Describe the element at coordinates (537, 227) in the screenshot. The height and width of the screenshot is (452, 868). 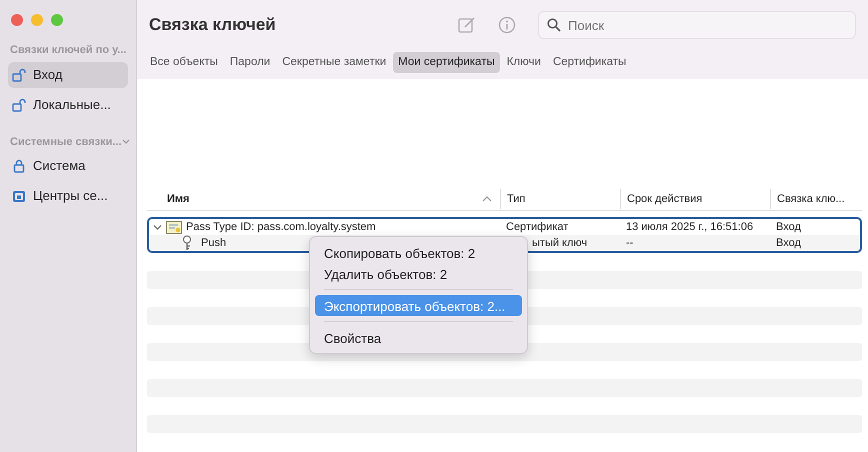
I see `table-cell-text: Сертификат` at that location.